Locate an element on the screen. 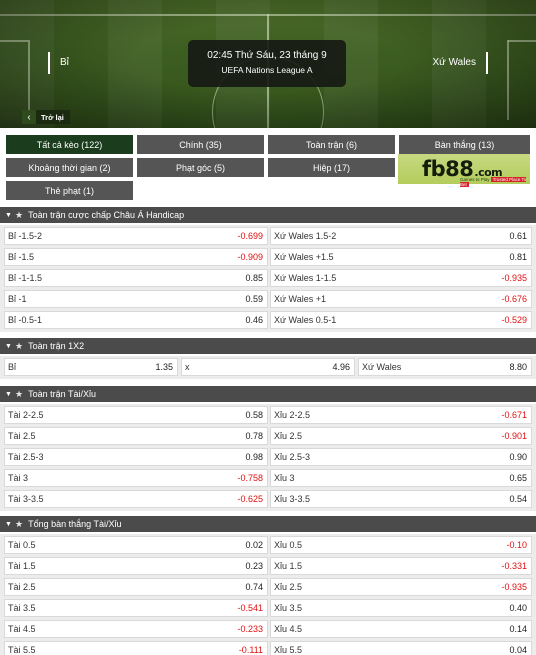 This screenshot has height=655, width=536. odds-cell: Xỉu 2-2.5 -0.671 is located at coordinates (401, 415).